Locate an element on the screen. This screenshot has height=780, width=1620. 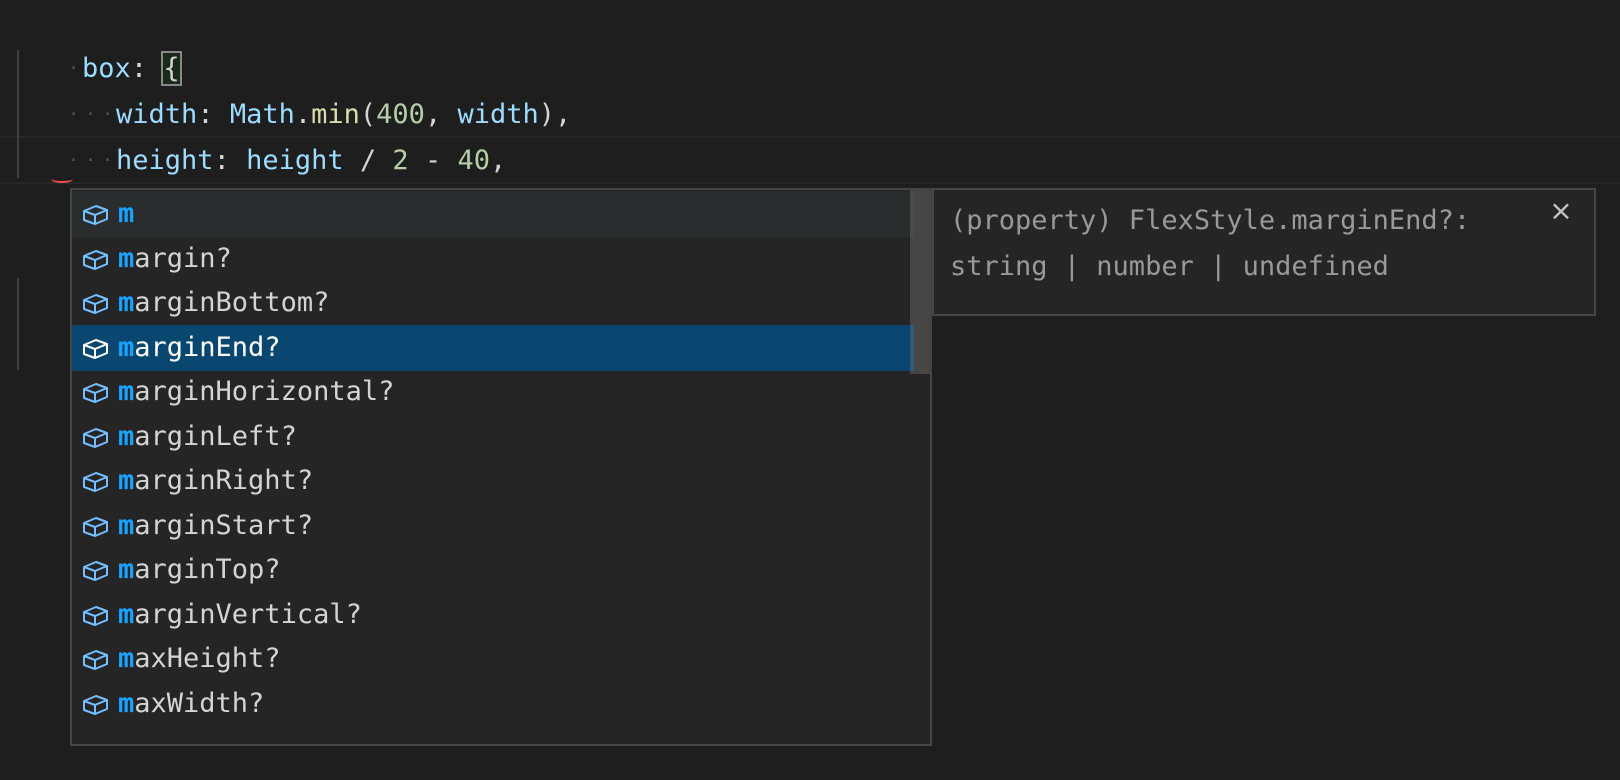
suggest-item-label: marginRight? is located at coordinates (215, 481).